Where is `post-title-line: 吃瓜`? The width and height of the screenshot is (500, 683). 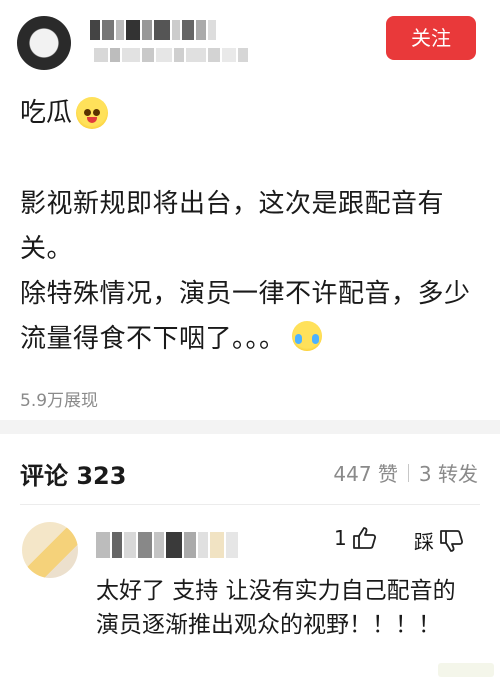 post-title-line: 吃瓜 is located at coordinates (64, 113).